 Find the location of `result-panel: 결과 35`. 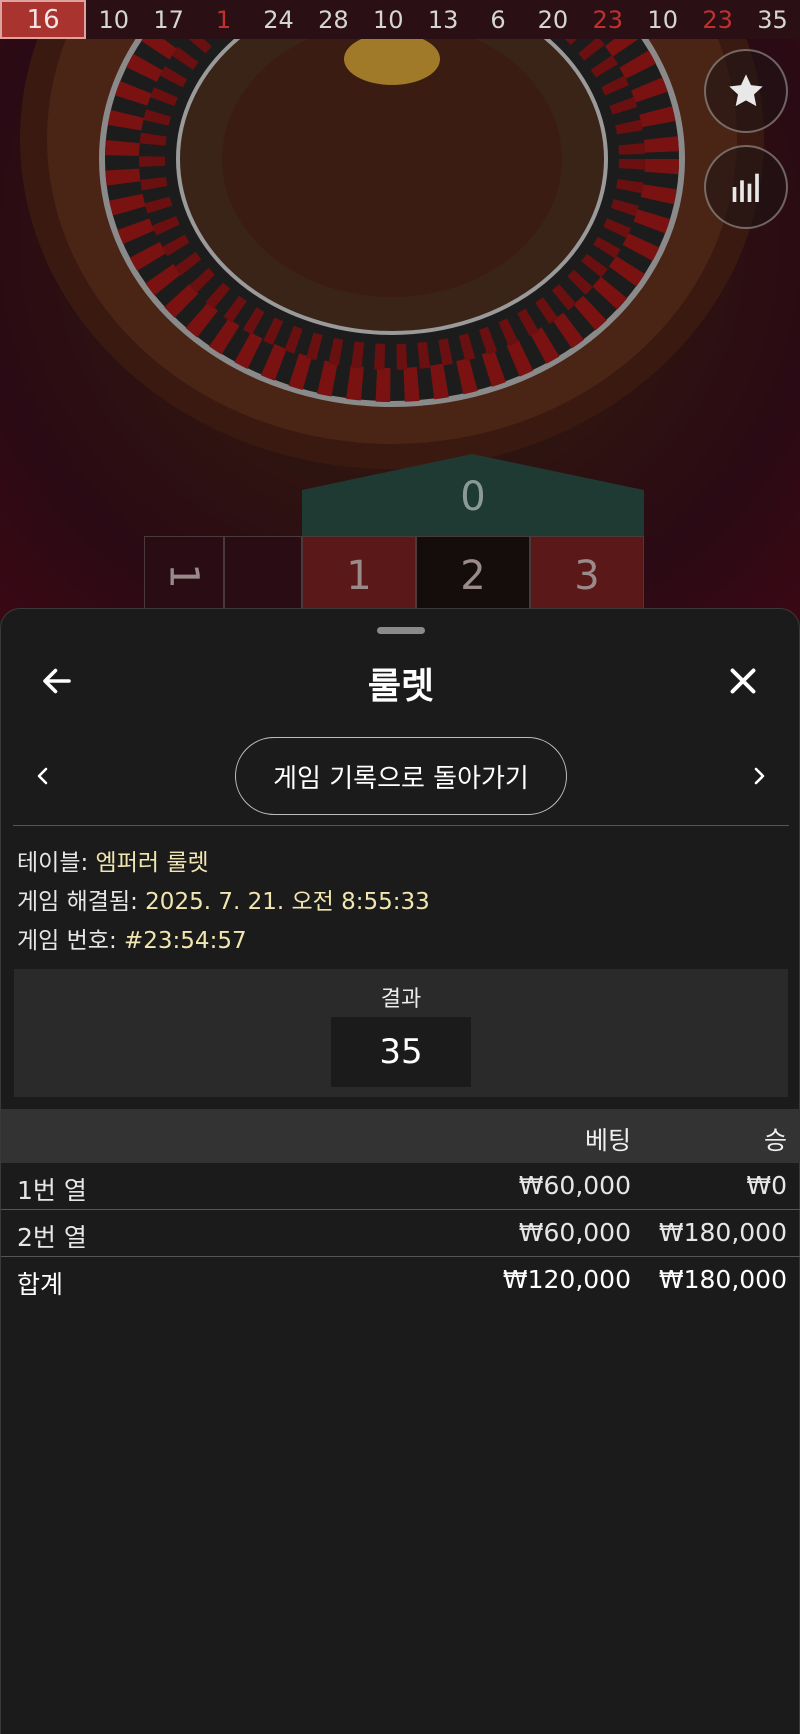

result-panel: 결과 35 is located at coordinates (401, 1033).